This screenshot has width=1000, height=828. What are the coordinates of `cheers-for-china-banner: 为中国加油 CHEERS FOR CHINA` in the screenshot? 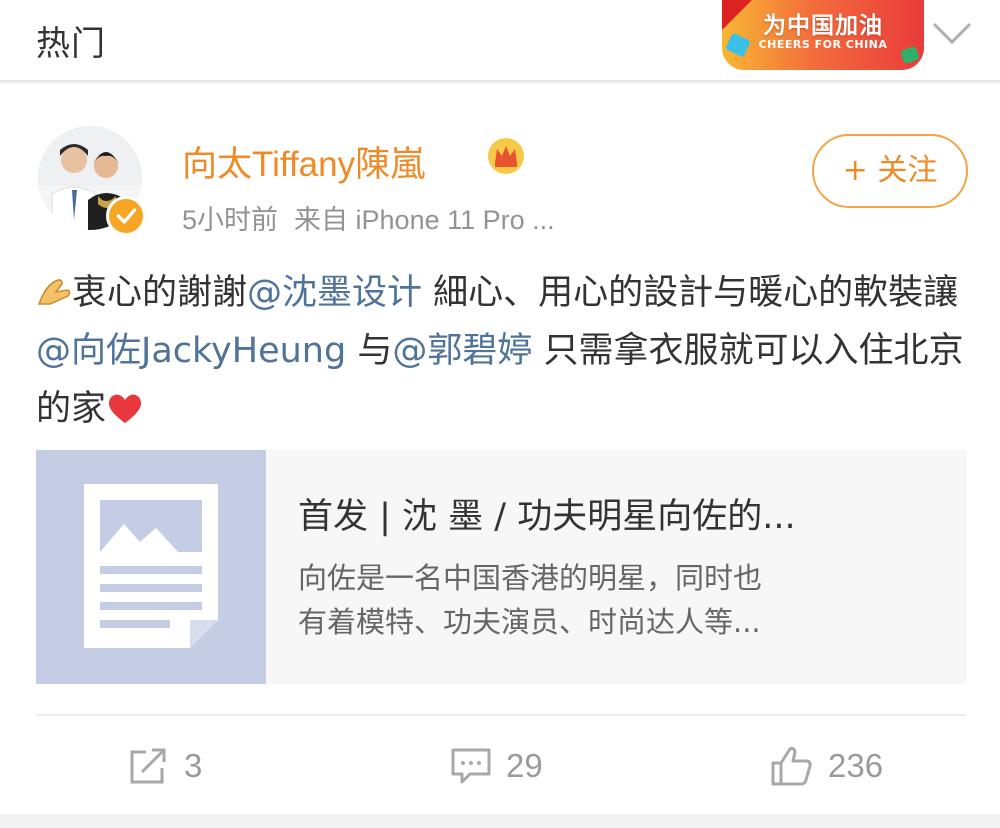 It's located at (823, 35).